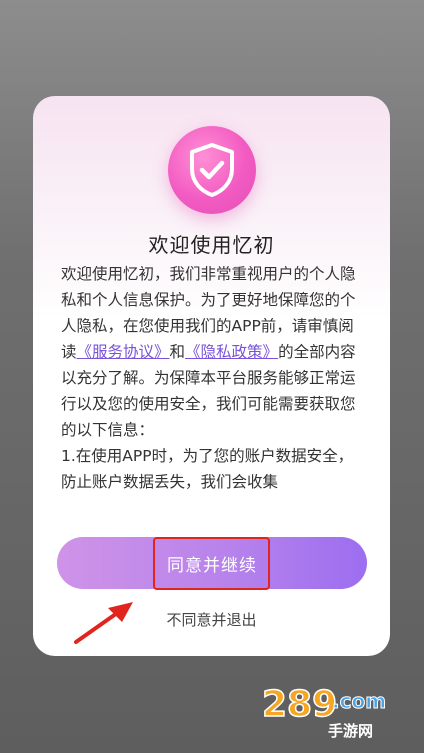 Image resolution: width=424 pixels, height=753 pixels. Describe the element at coordinates (299, 704) in the screenshot. I see `watermark-number: 289` at that location.